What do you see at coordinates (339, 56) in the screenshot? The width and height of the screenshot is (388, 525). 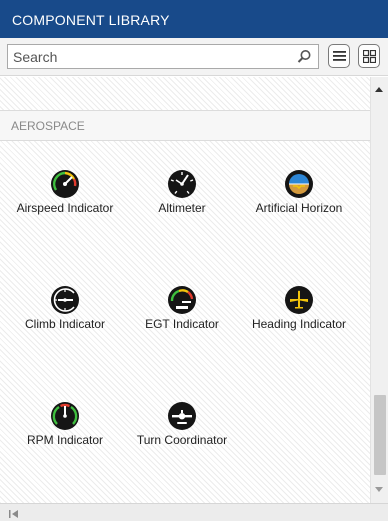 I see `list-view-button` at bounding box center [339, 56].